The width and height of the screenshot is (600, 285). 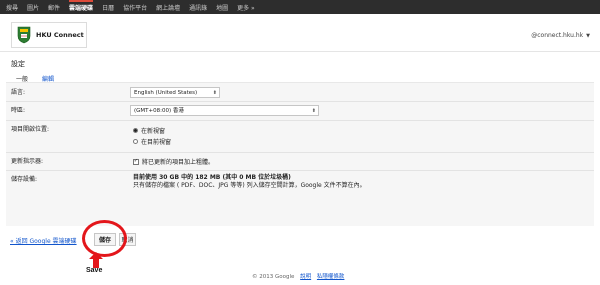 What do you see at coordinates (331, 277) in the screenshot?
I see `footer-privacy-link: 私隱權條款` at bounding box center [331, 277].